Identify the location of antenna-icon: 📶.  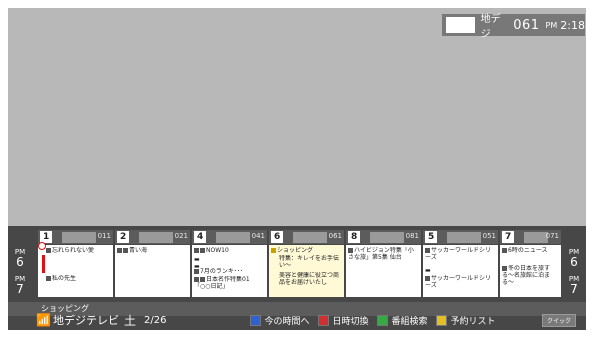
(43, 320).